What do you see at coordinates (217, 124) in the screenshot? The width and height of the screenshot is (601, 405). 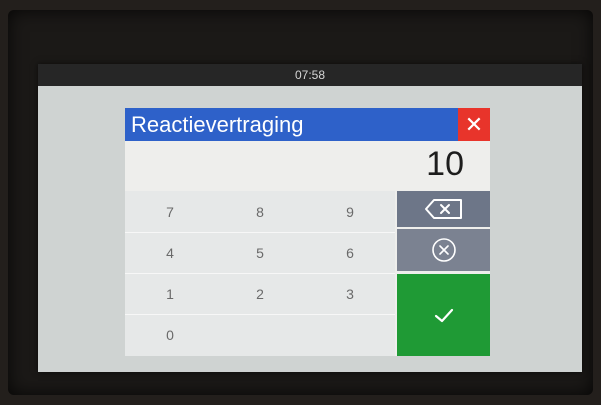 I see `dialog-title: Reactievertraging` at bounding box center [217, 124].